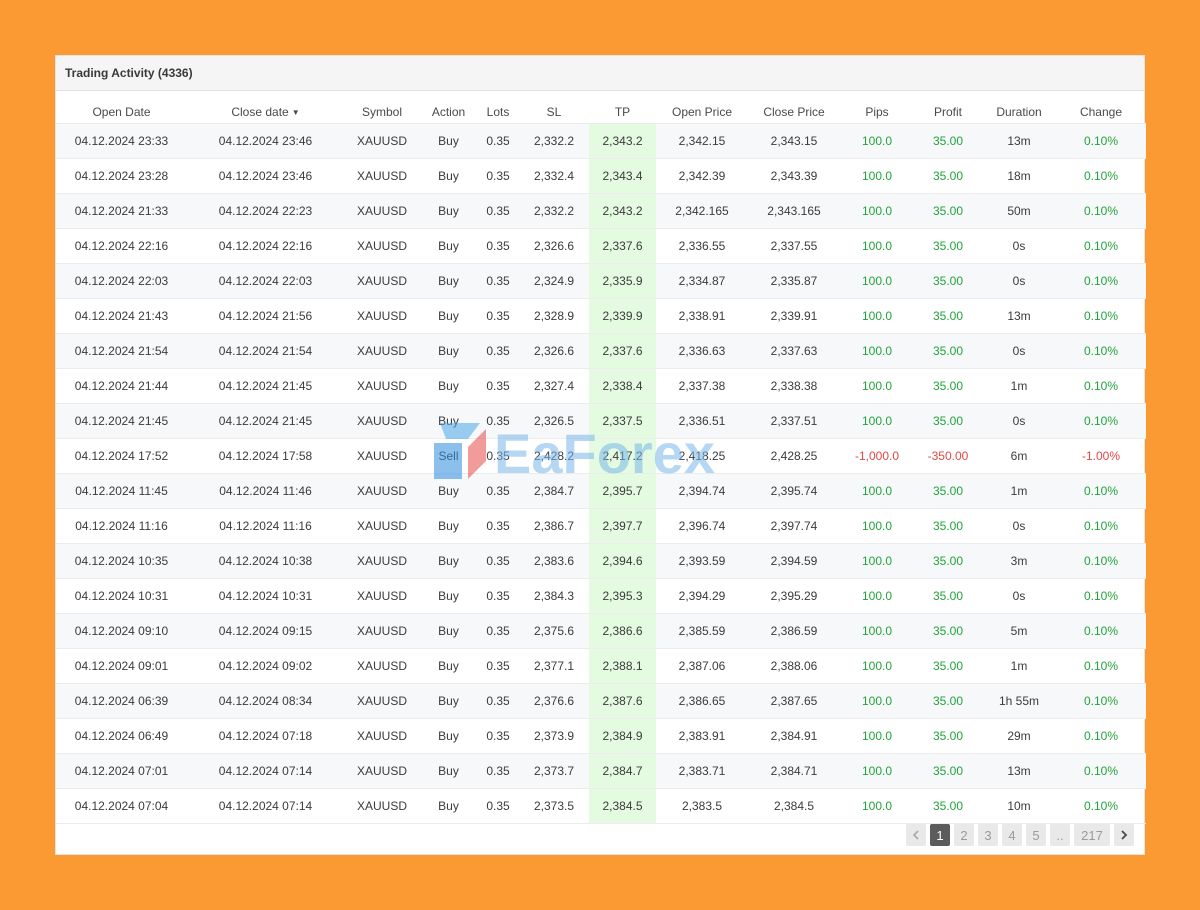 The height and width of the screenshot is (910, 1200). Describe the element at coordinates (702, 246) in the screenshot. I see `cell-open-price: 2,336.55` at that location.